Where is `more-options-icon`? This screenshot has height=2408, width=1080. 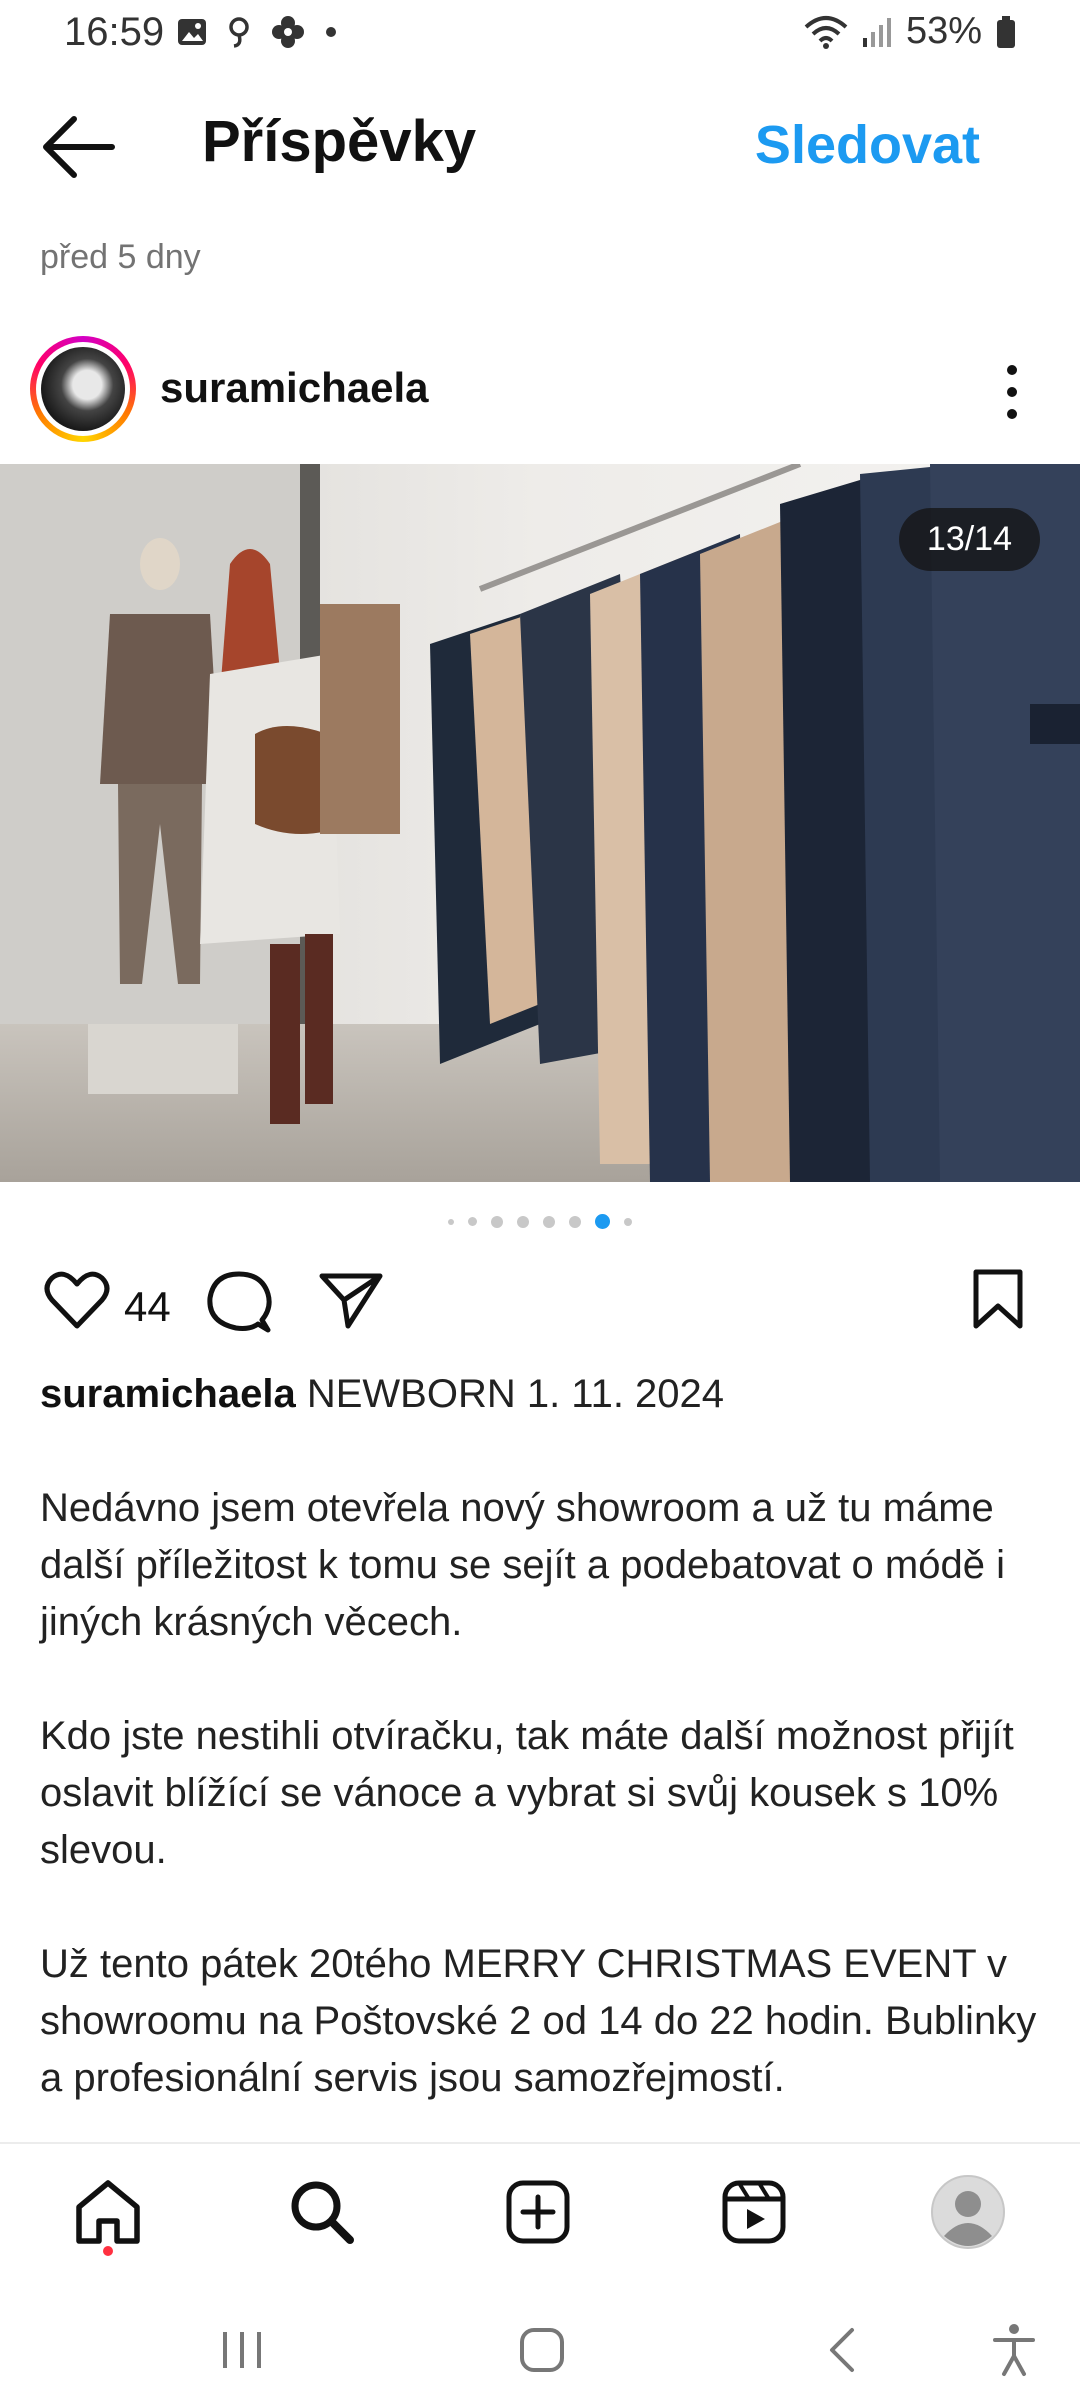
more-options-icon is located at coordinates (1012, 392).